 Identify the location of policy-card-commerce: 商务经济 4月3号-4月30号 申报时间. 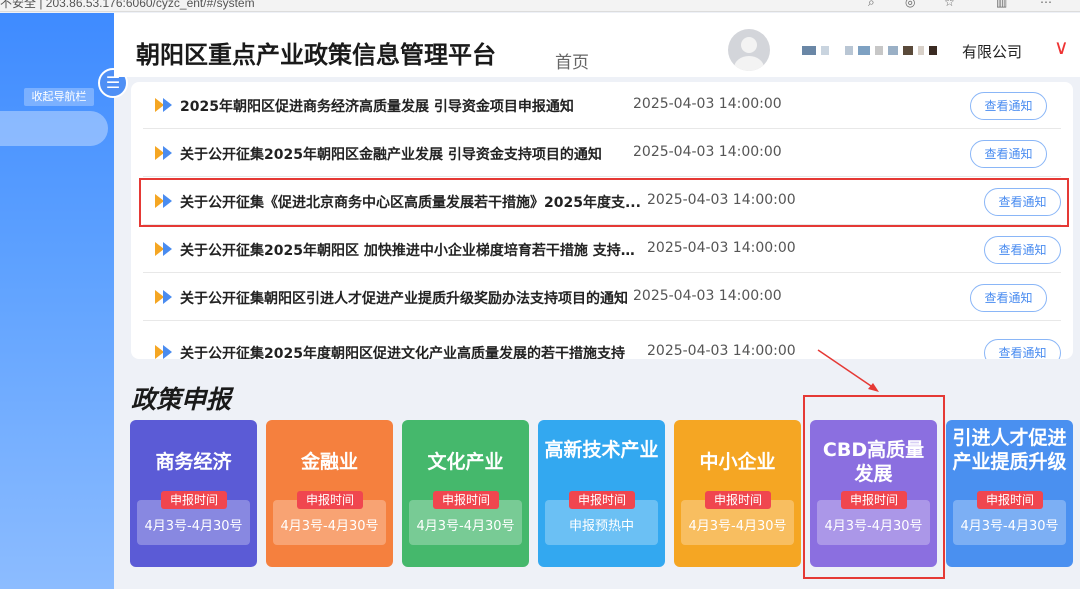
(193, 493).